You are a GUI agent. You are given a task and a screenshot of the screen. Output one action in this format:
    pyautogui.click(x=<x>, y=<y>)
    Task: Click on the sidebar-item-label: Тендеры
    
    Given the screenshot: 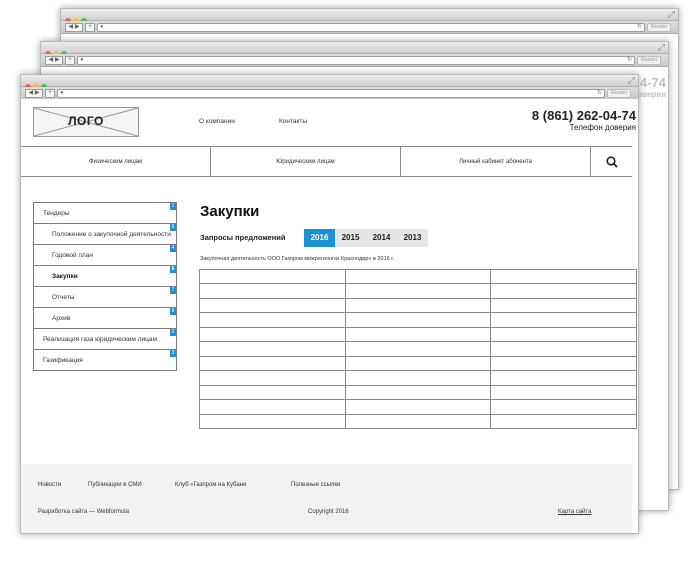 What is the action you would take?
    pyautogui.click(x=56, y=213)
    